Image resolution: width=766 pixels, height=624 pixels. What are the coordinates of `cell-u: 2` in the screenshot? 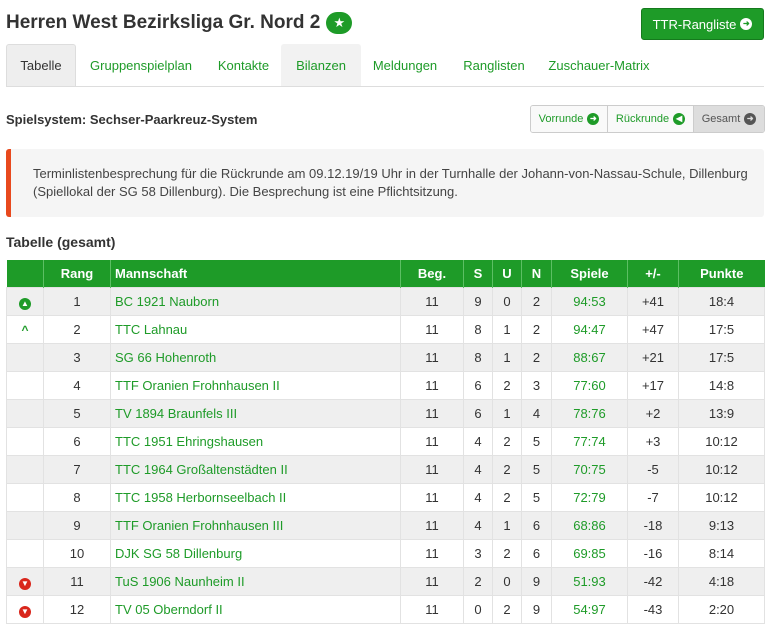 It's located at (507, 609).